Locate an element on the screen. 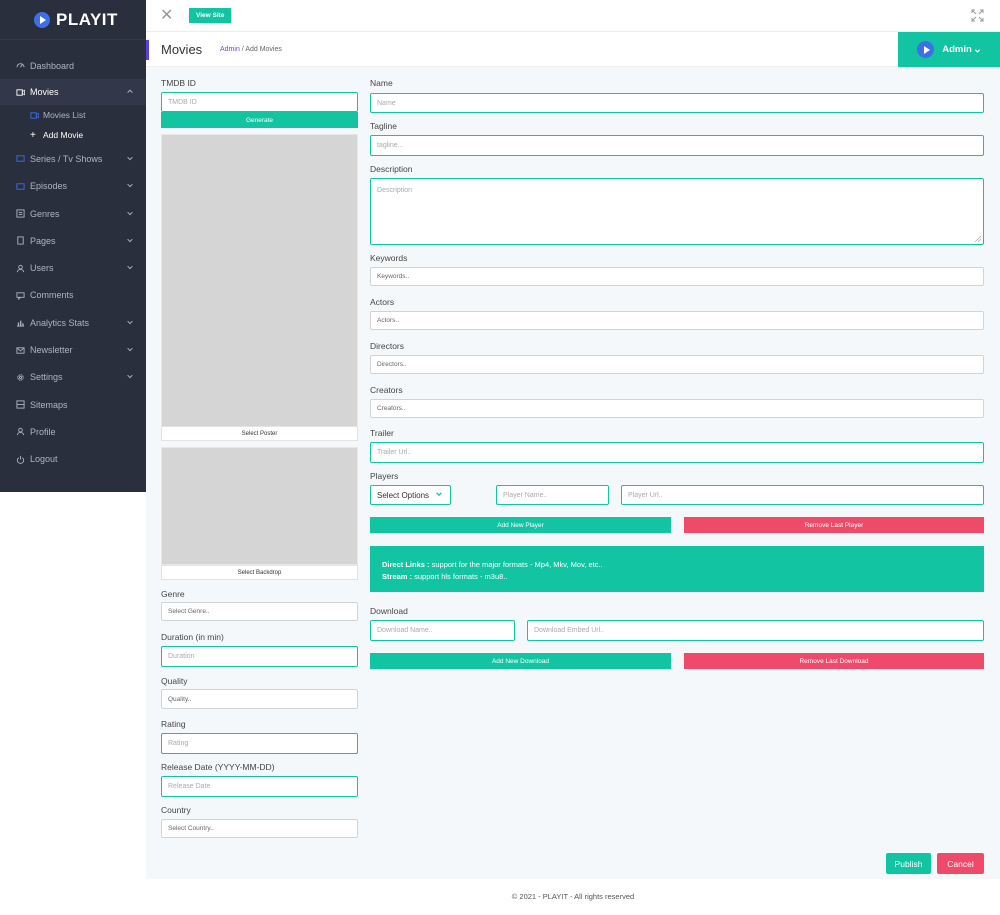 This screenshot has width=1000, height=915. add-download-button: Add New Download is located at coordinates (520, 661).